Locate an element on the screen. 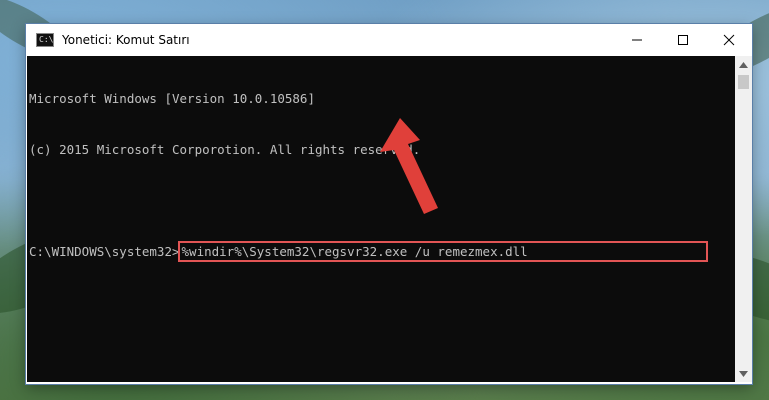 The image size is (769, 400). minimize-icon is located at coordinates (637, 40).